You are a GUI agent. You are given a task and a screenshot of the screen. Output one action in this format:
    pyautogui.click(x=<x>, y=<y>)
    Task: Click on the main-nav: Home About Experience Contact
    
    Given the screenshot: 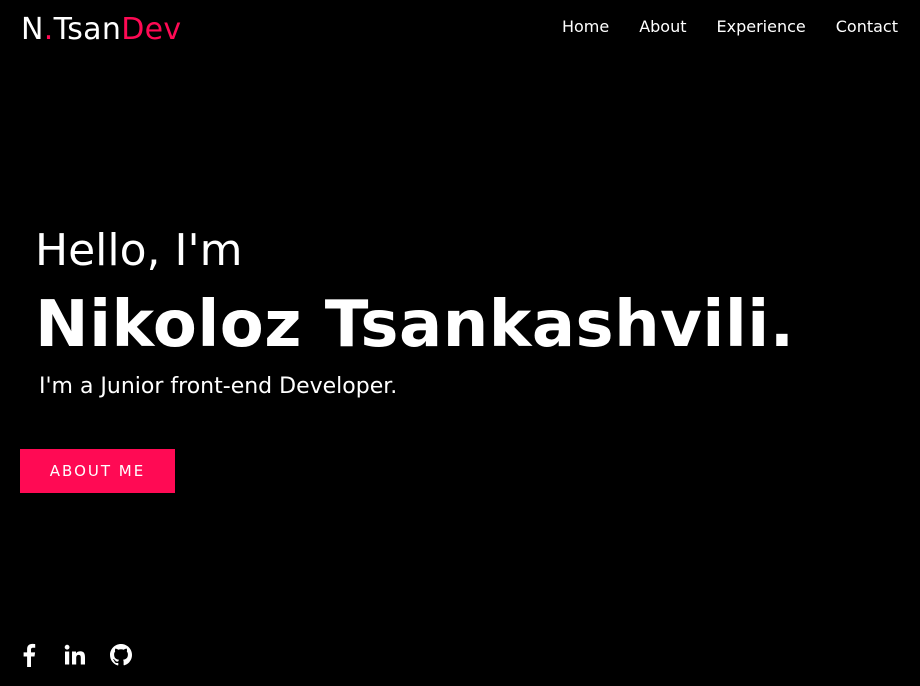 What is the action you would take?
    pyautogui.click(x=730, y=27)
    